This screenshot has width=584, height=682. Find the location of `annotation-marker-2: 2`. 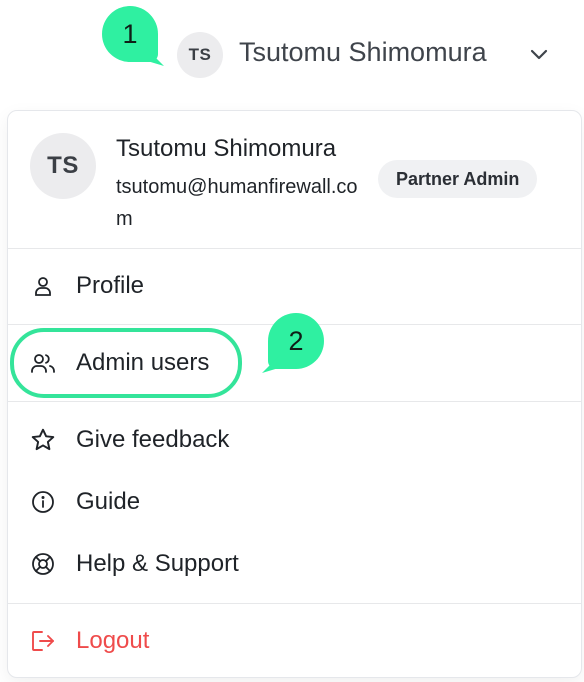

annotation-marker-2: 2 is located at coordinates (296, 341).